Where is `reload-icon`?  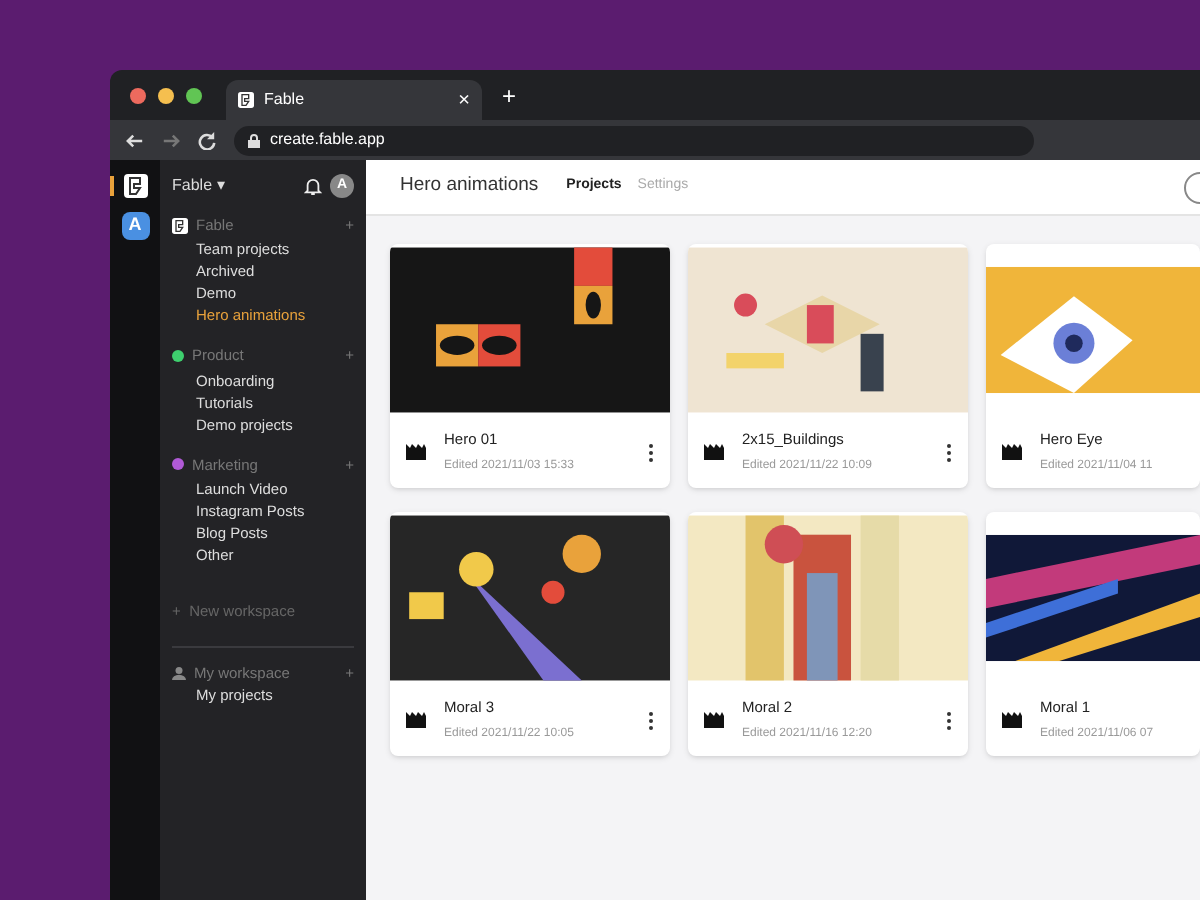 reload-icon is located at coordinates (207, 140).